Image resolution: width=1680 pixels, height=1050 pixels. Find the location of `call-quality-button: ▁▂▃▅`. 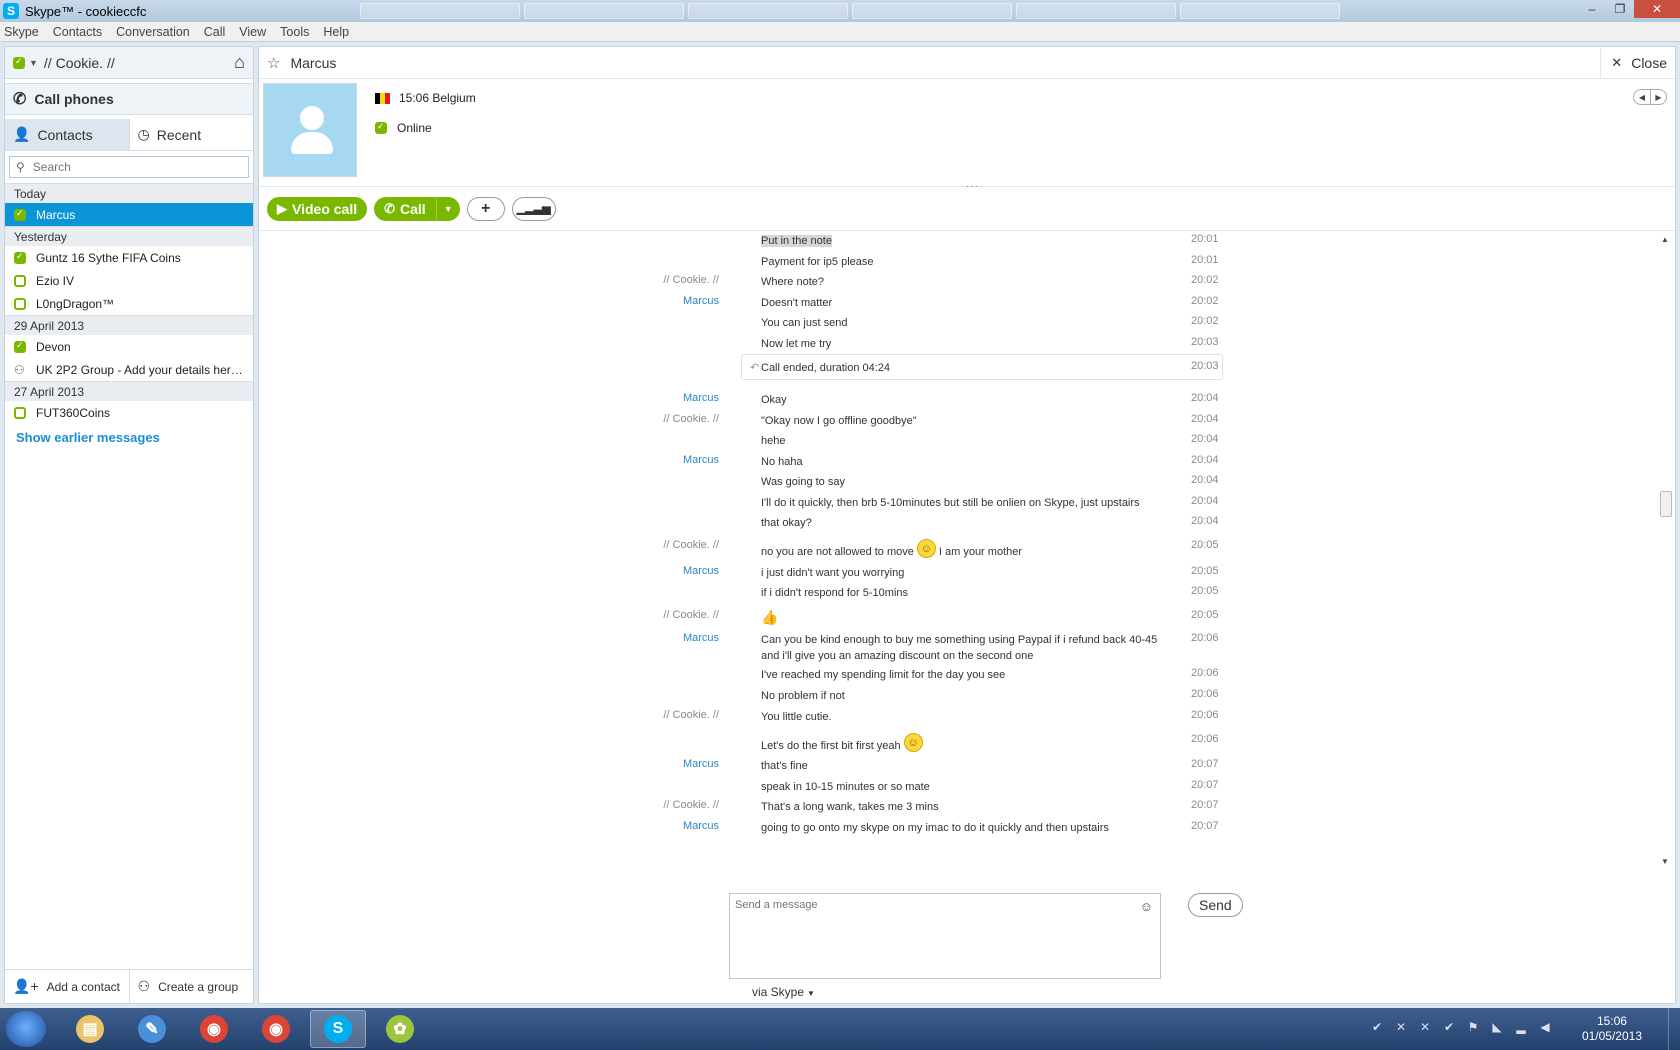

call-quality-button: ▁▂▃▅ is located at coordinates (533, 208).